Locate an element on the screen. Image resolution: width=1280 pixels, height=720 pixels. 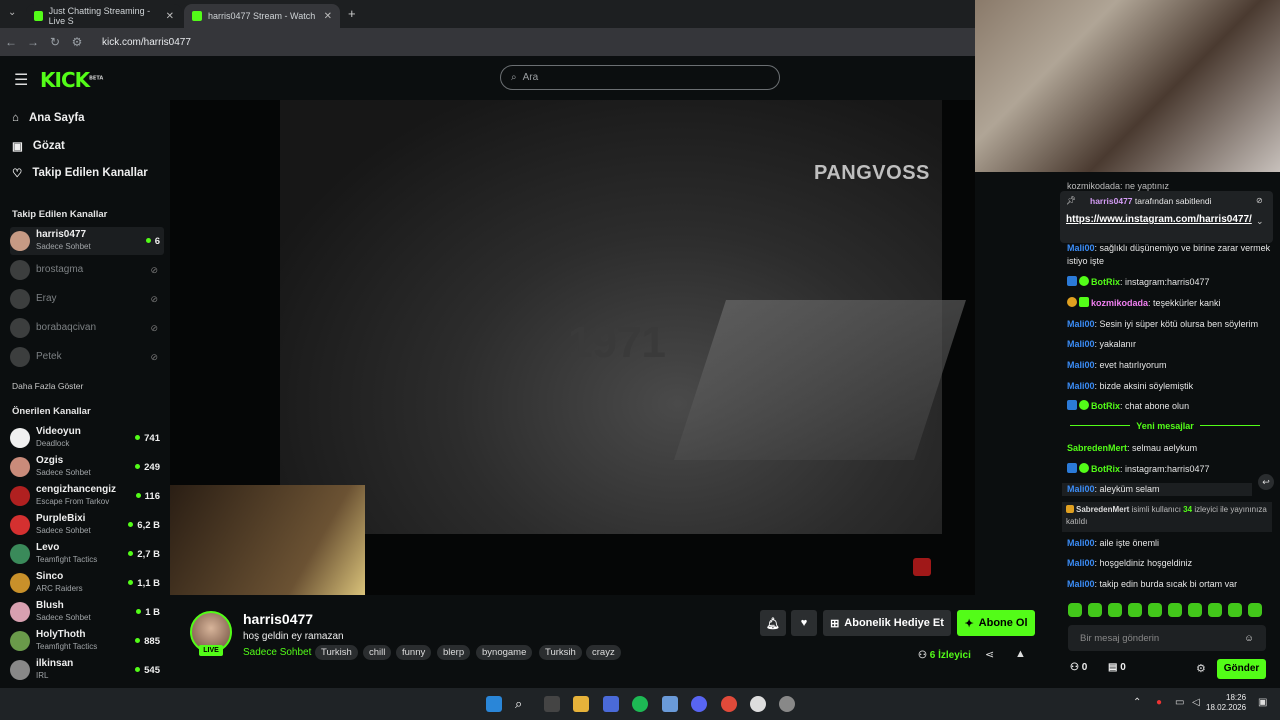
unpin-icon: ⊘ is located at coordinates (1259, 200).